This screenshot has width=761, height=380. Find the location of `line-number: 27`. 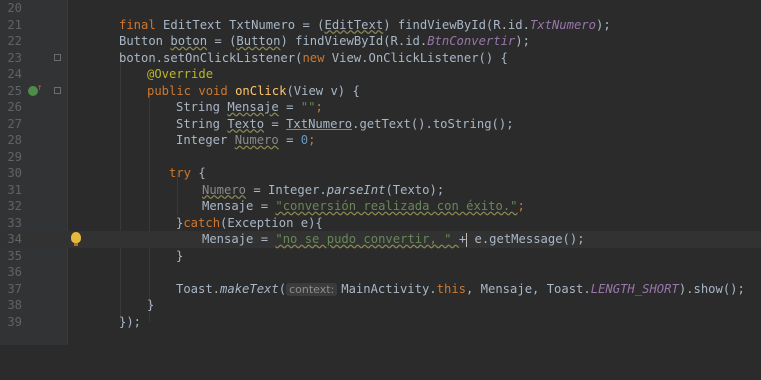

line-number: 27 is located at coordinates (14, 123).